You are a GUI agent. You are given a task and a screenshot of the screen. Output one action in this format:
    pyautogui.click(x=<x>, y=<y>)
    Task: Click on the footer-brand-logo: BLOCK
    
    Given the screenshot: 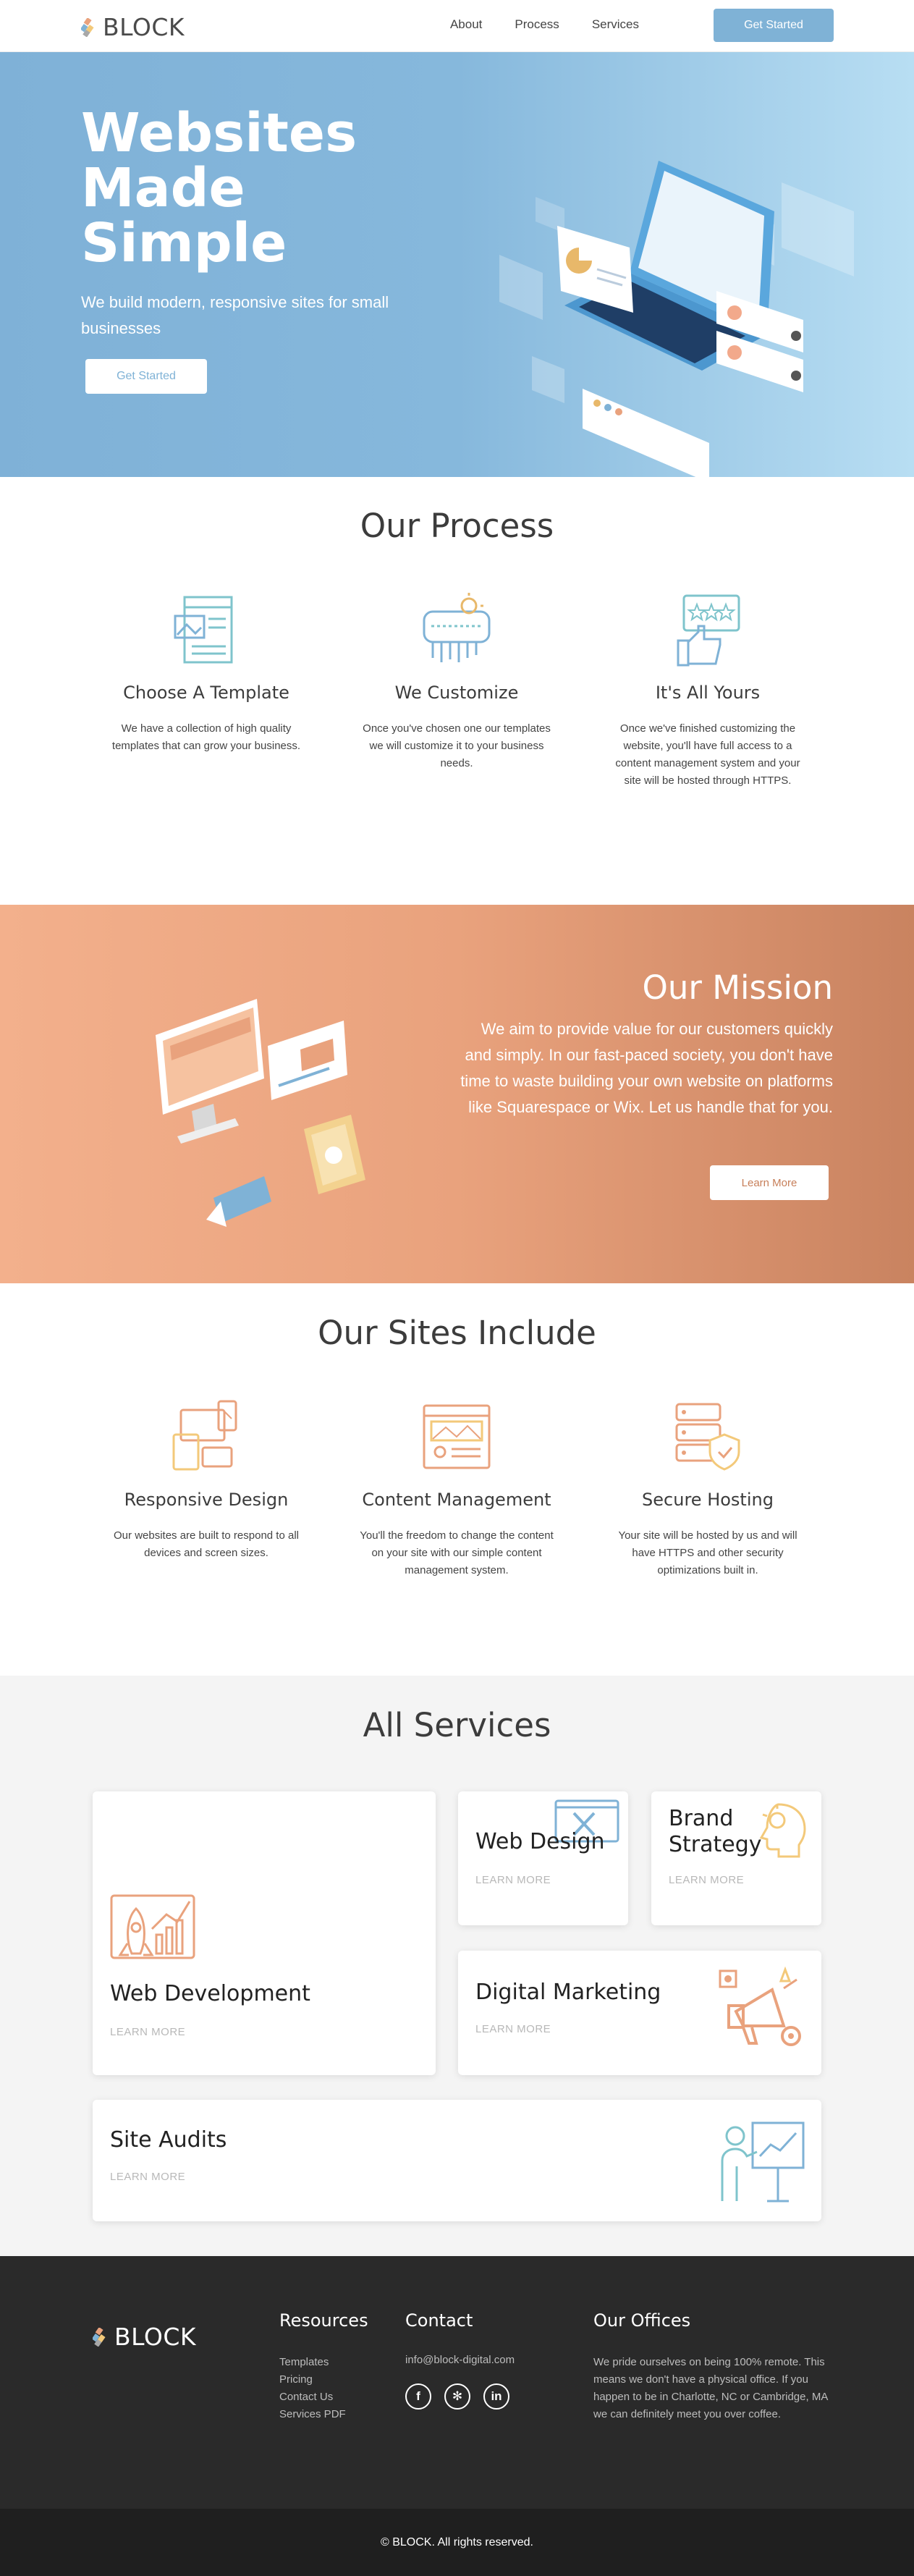 What is the action you would take?
    pyautogui.click(x=145, y=2337)
    